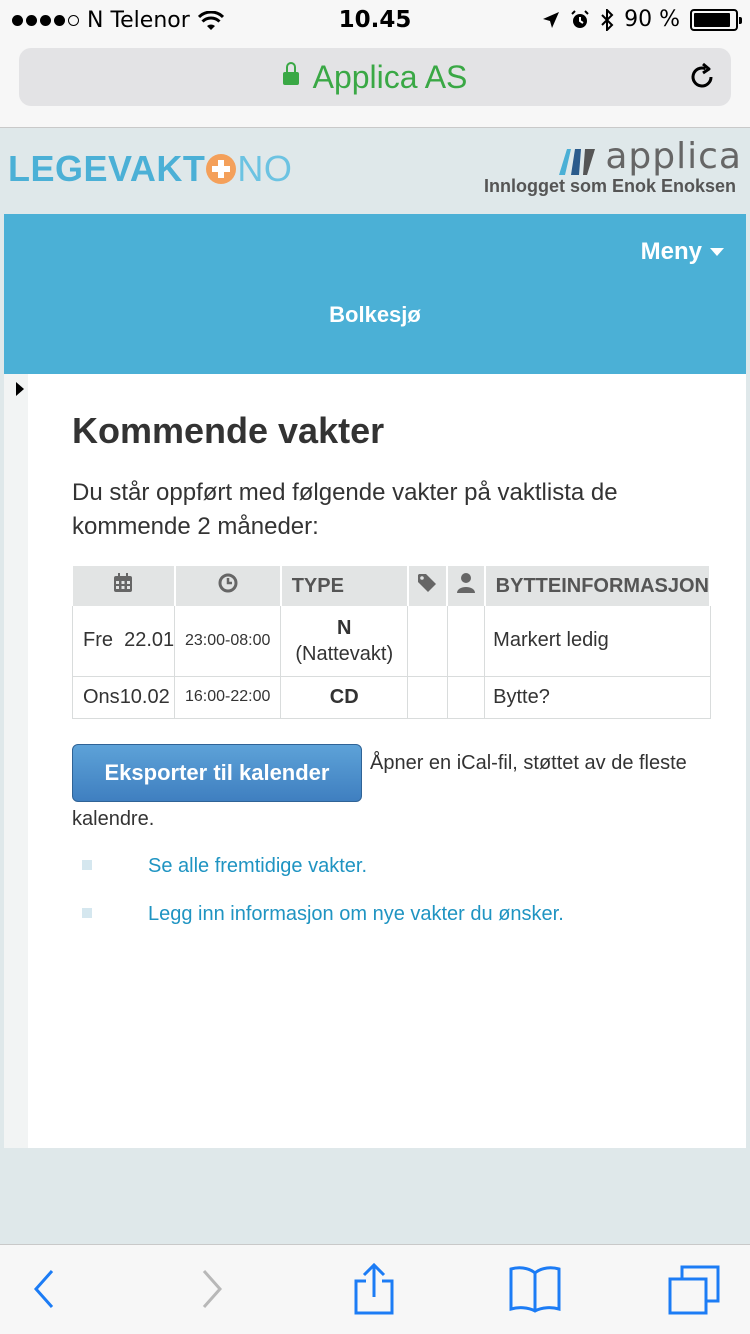  Describe the element at coordinates (123, 582) in the screenshot. I see `calendar-icon` at that location.